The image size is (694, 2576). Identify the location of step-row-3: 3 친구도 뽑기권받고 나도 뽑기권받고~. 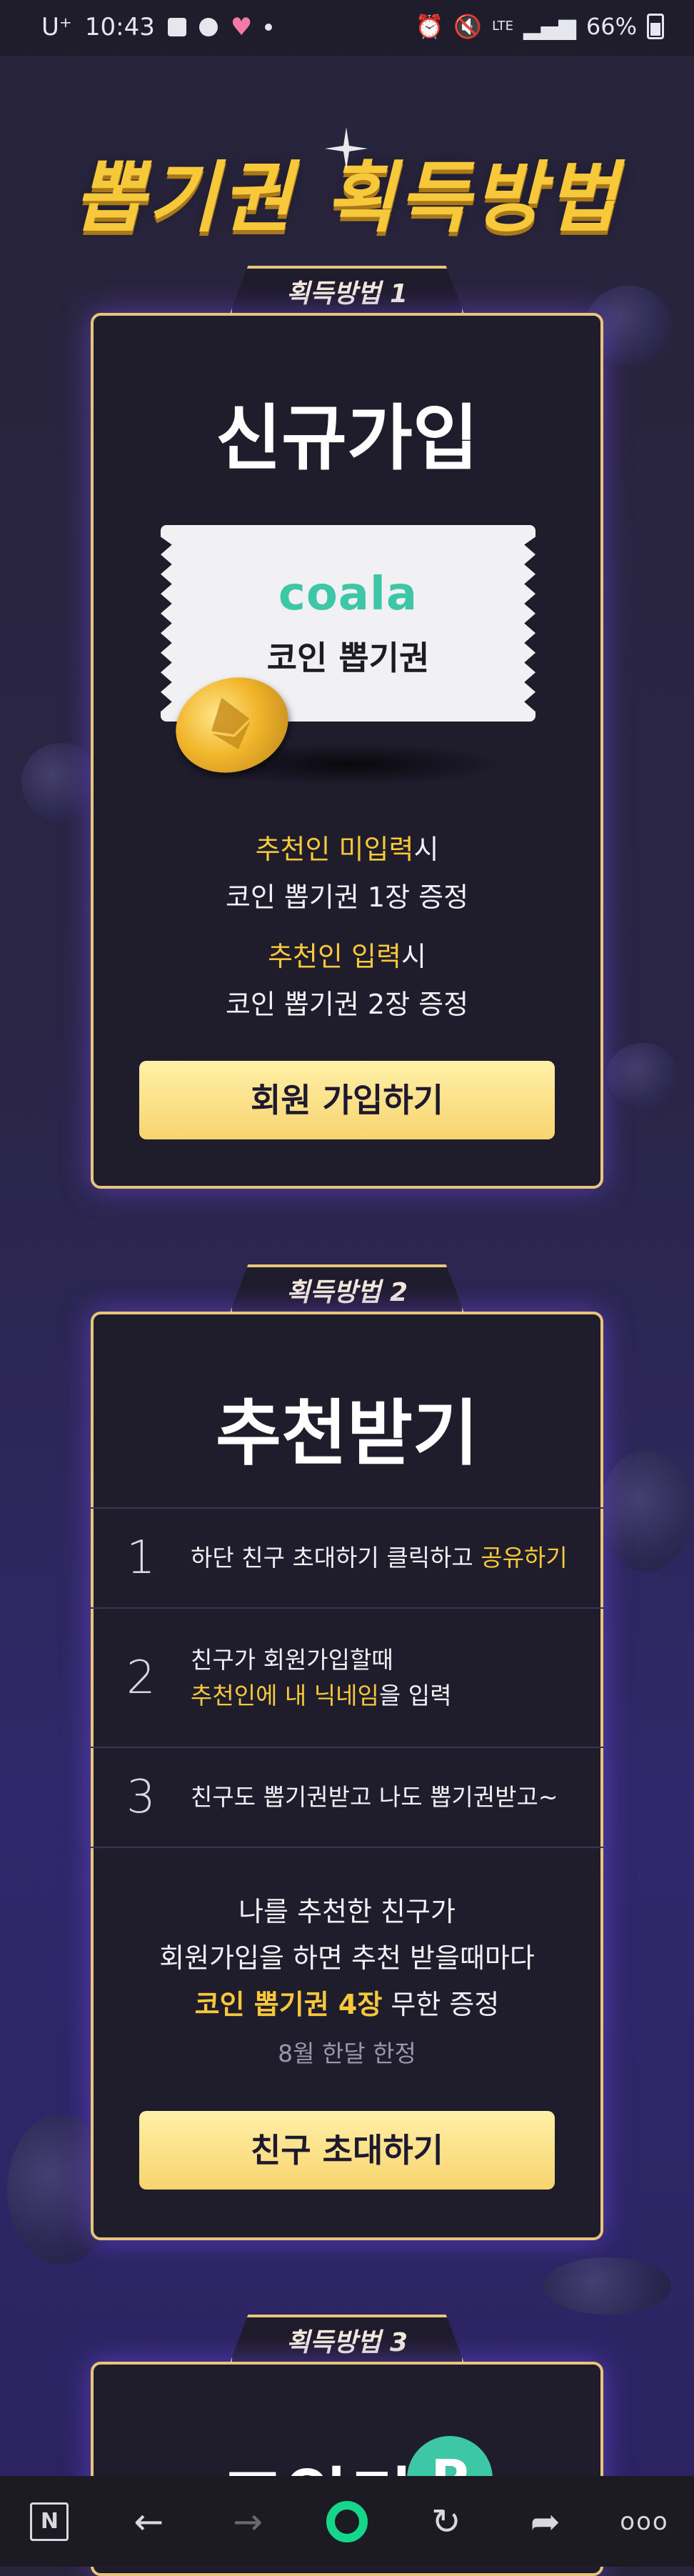
(347, 1797).